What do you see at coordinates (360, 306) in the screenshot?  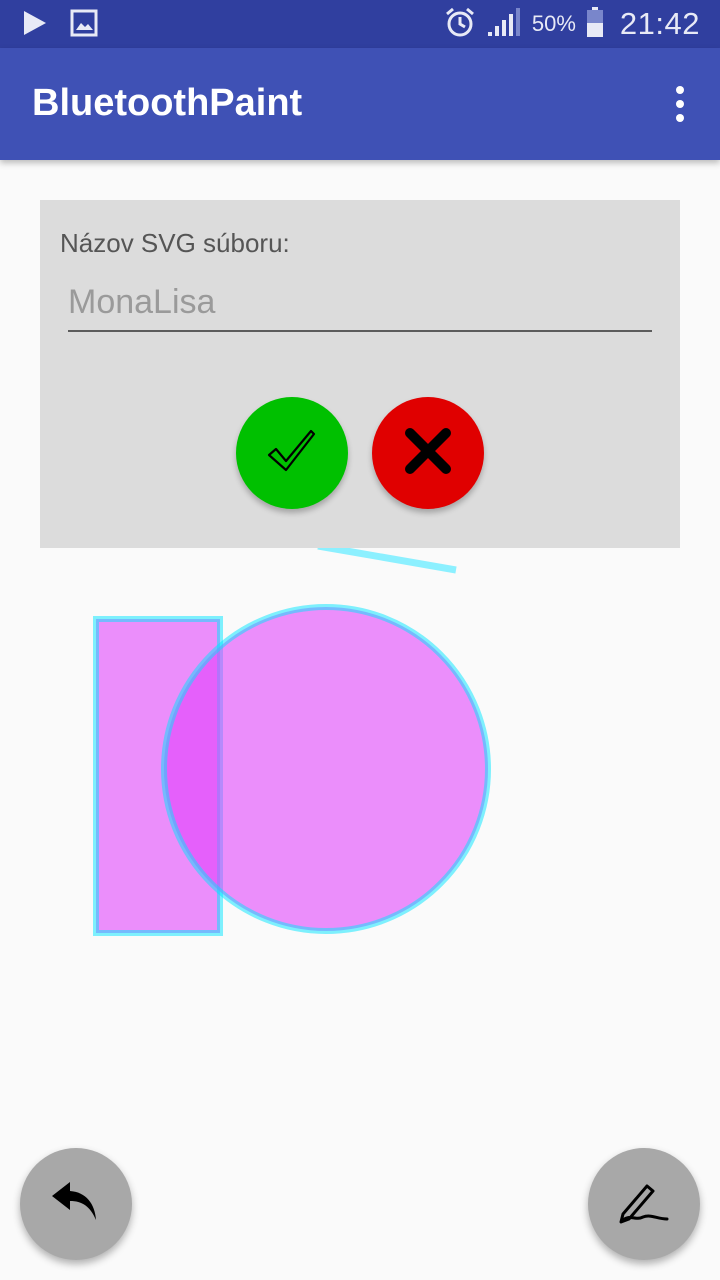 I see `svg-filename-input` at bounding box center [360, 306].